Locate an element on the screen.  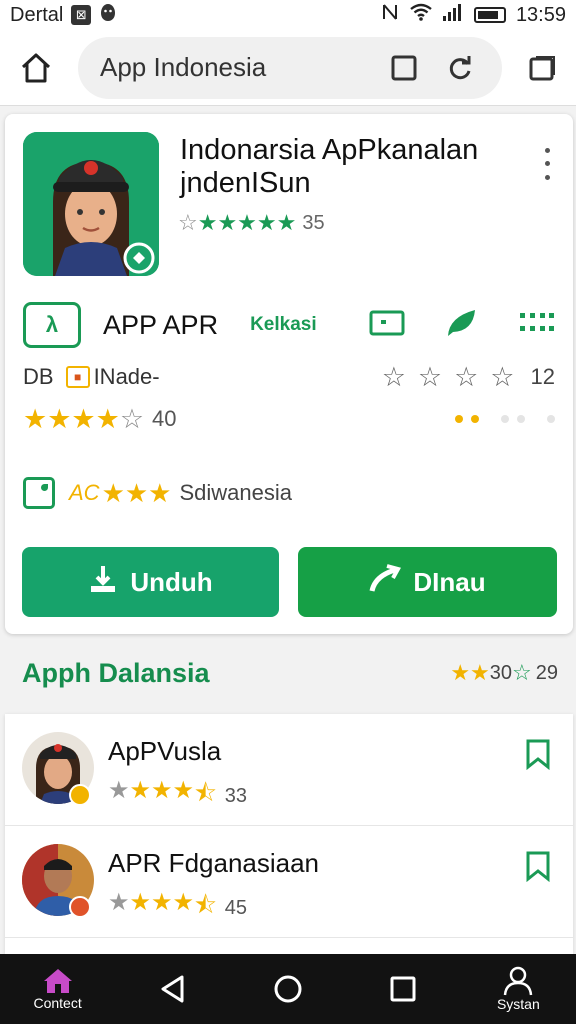
share-icon is located at coordinates (385, 582).